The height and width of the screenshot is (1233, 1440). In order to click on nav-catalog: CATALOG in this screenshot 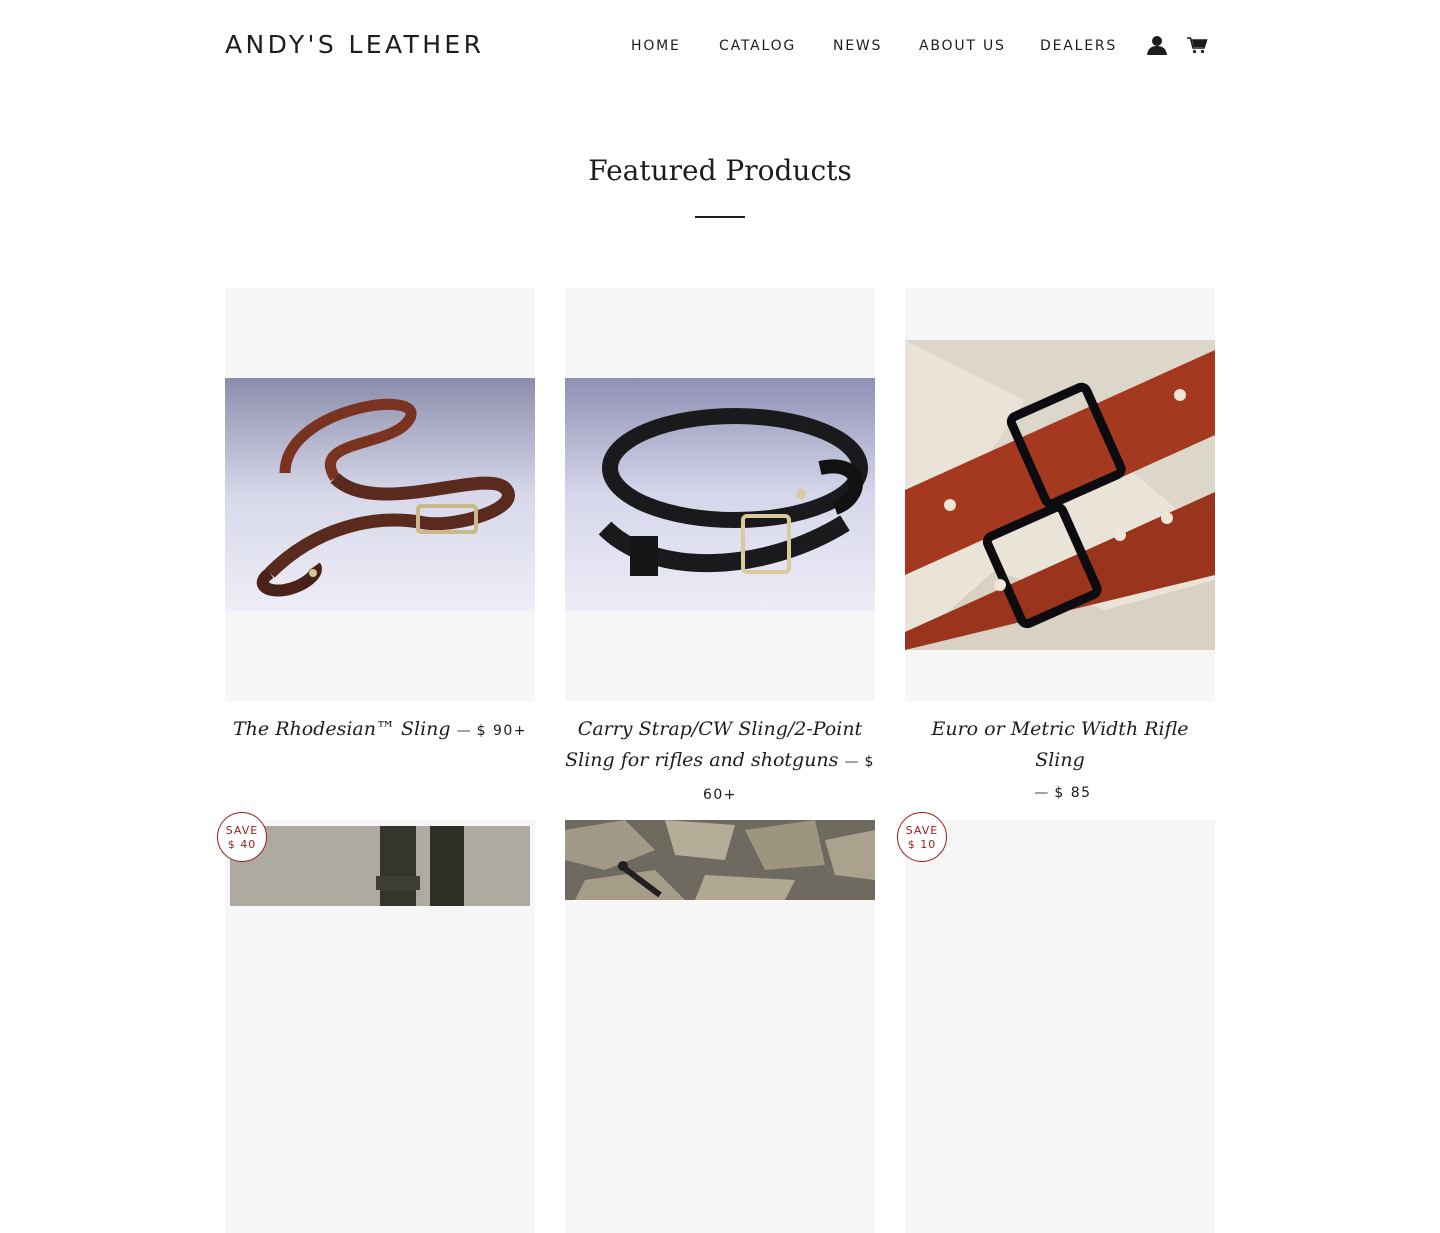, I will do `click(757, 46)`.